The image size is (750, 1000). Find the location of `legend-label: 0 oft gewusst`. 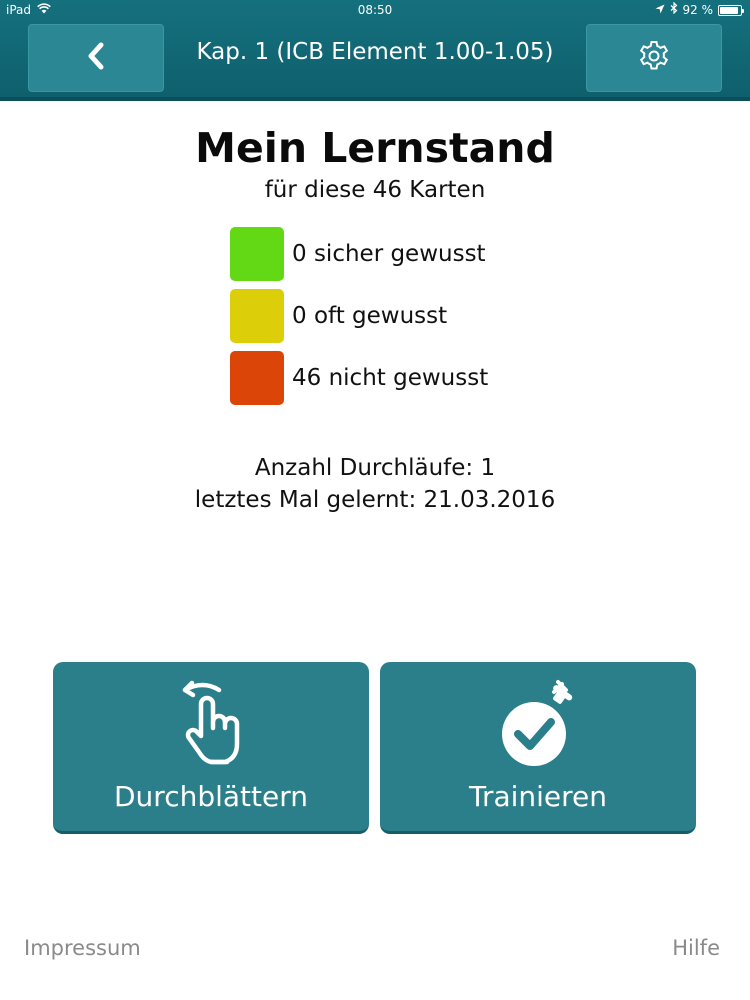

legend-label: 0 oft gewusst is located at coordinates (370, 316).